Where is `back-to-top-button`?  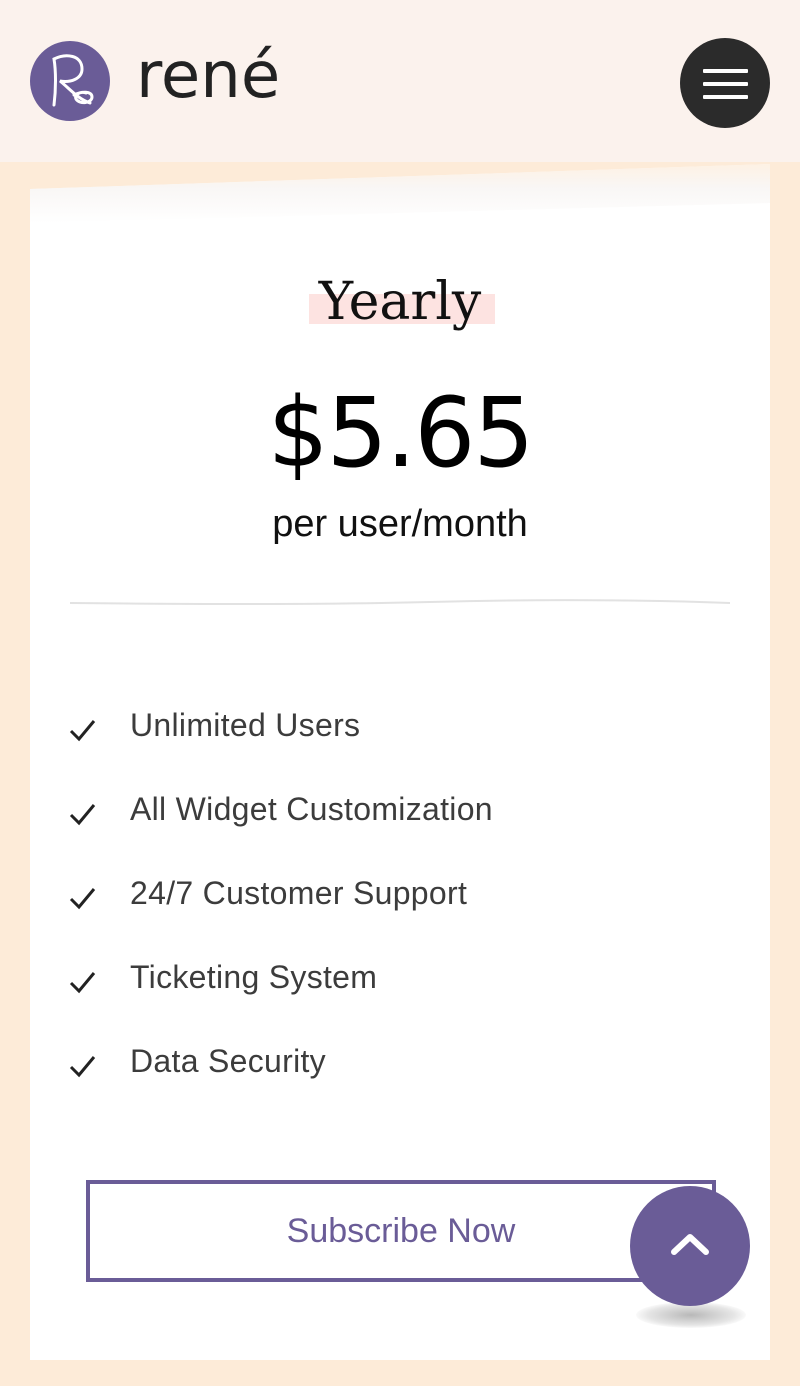 back-to-top-button is located at coordinates (690, 1246).